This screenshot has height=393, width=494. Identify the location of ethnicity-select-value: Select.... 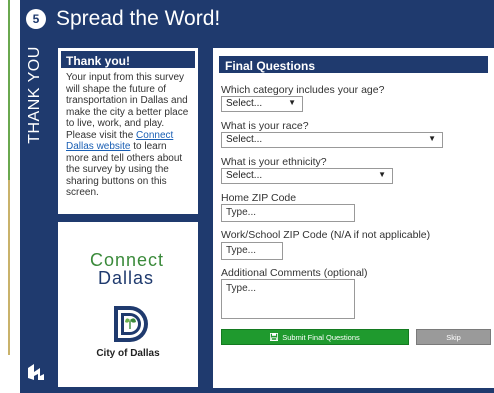
(244, 175).